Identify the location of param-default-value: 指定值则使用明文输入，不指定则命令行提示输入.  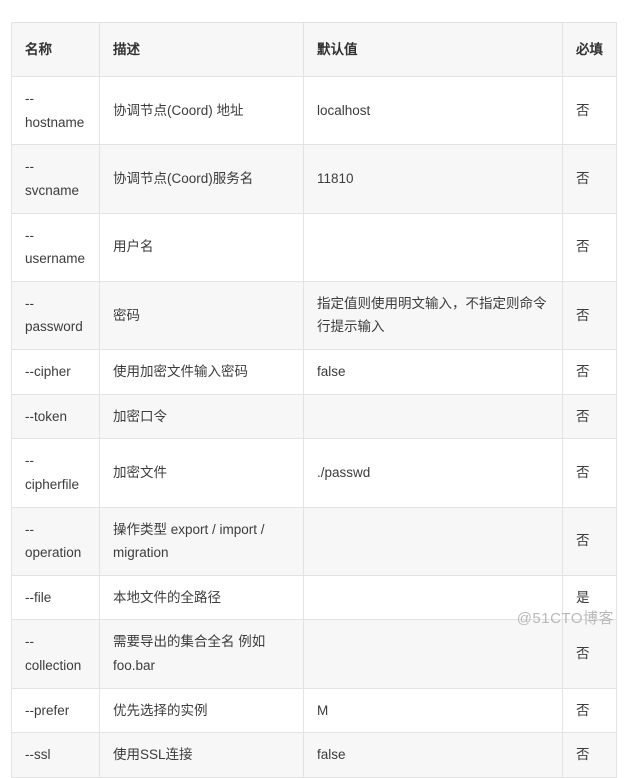
(433, 315).